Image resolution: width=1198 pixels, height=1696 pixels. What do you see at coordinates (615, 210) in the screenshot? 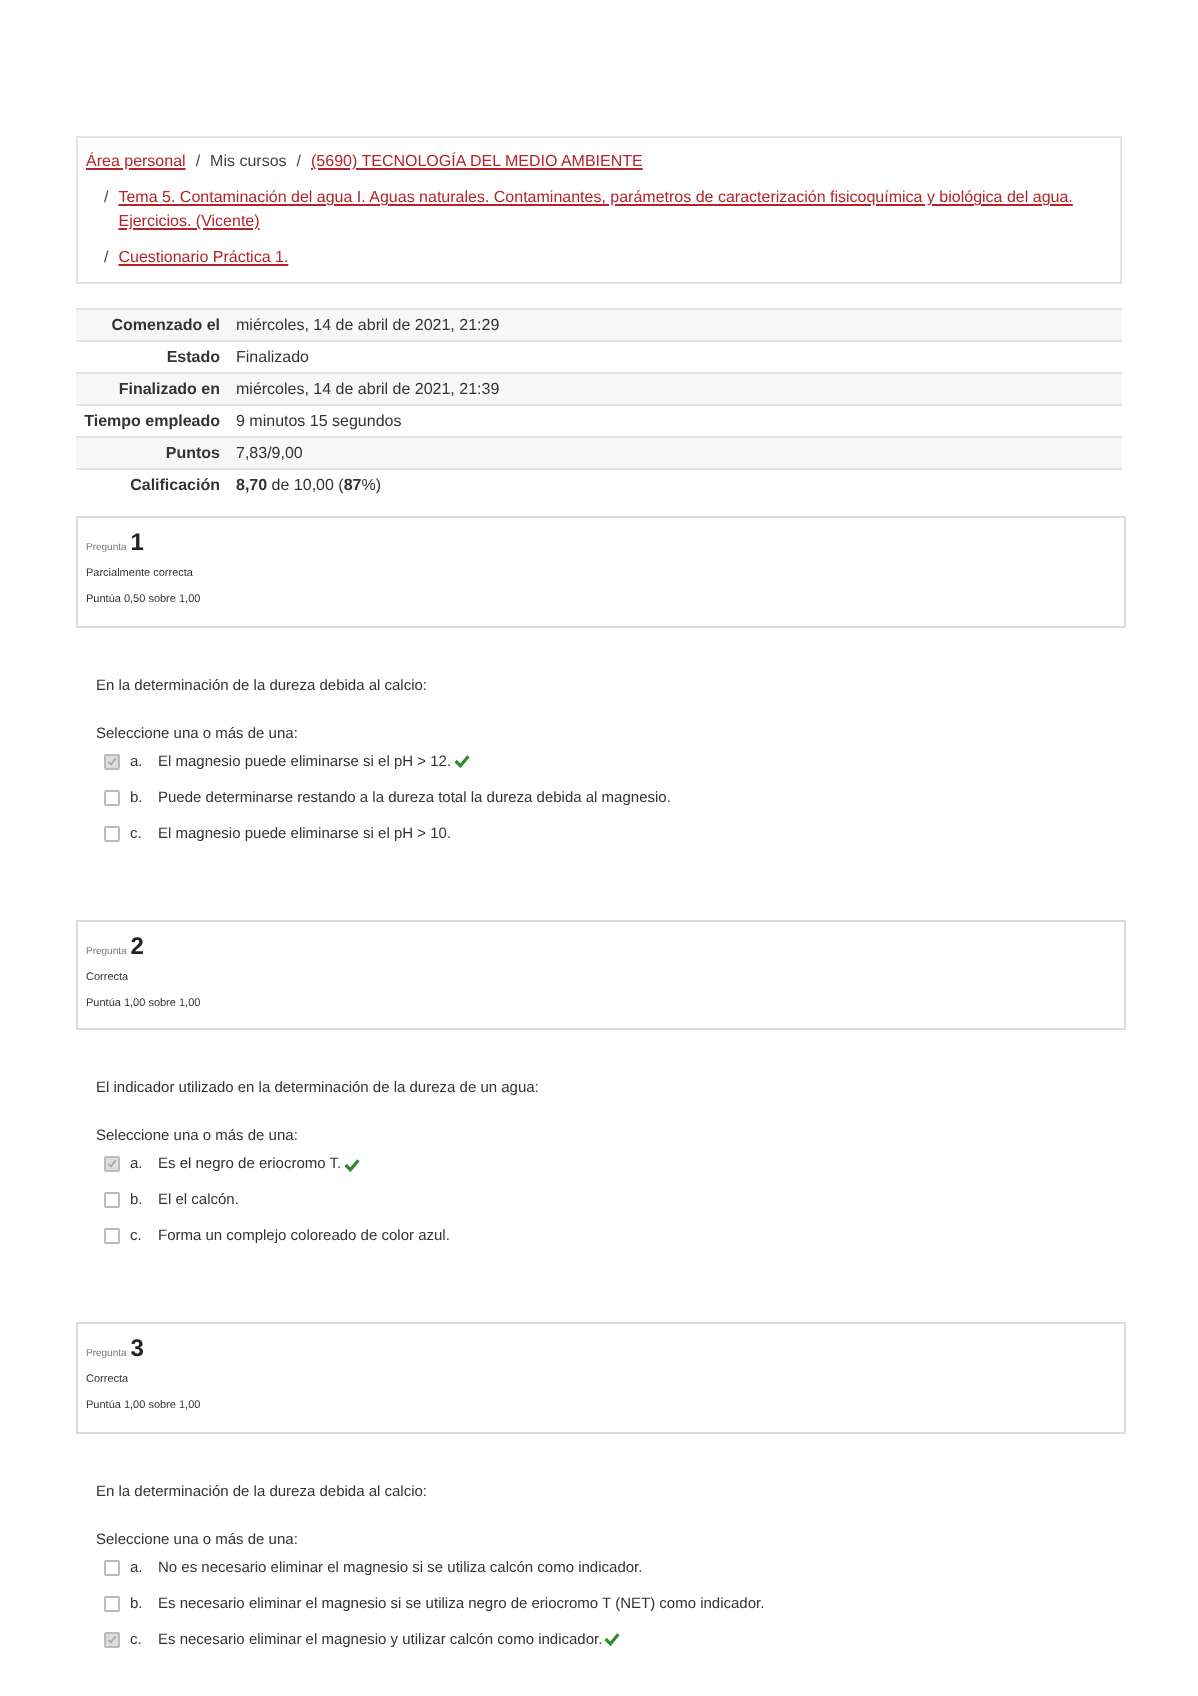
I see `breadcrumb-link: Tema 5. Contaminación del agua I. Aguas naturales. Contaminantes, parámetros de caracterización fisicoquímica y biológica del agua. Ejercicios. (Vicente)` at bounding box center [615, 210].